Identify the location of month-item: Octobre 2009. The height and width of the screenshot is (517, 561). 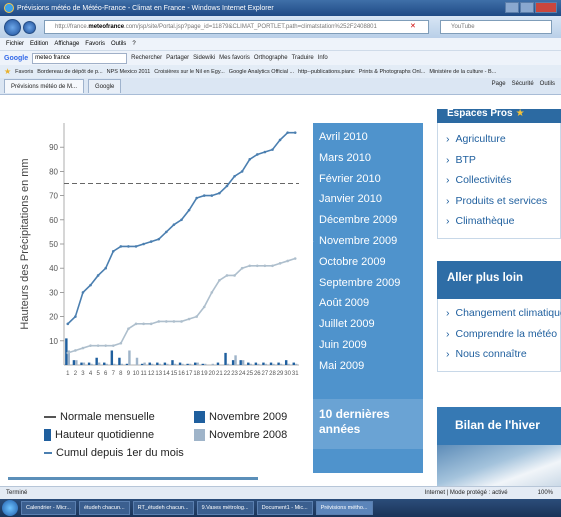
(368, 262).